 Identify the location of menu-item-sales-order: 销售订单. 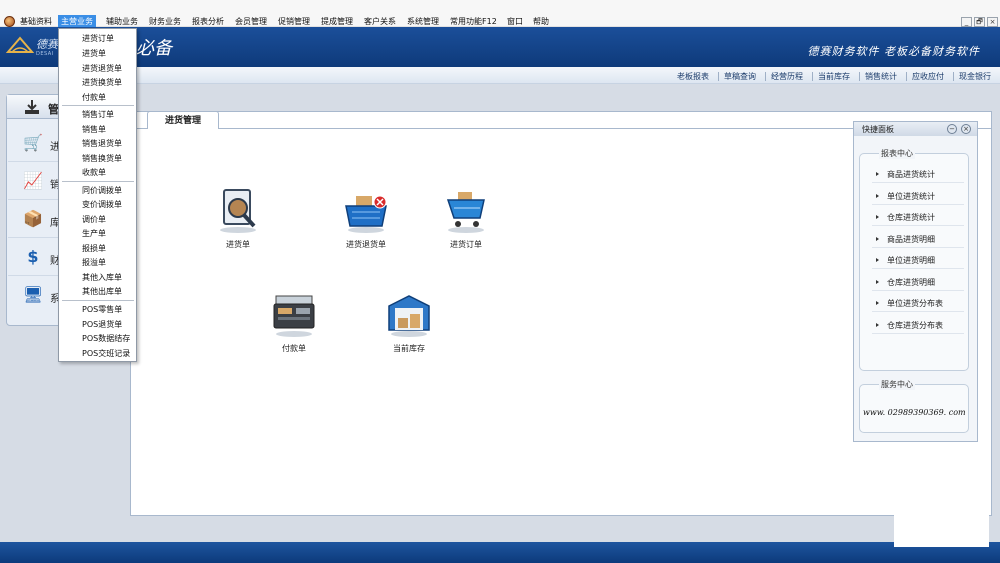
(98, 114).